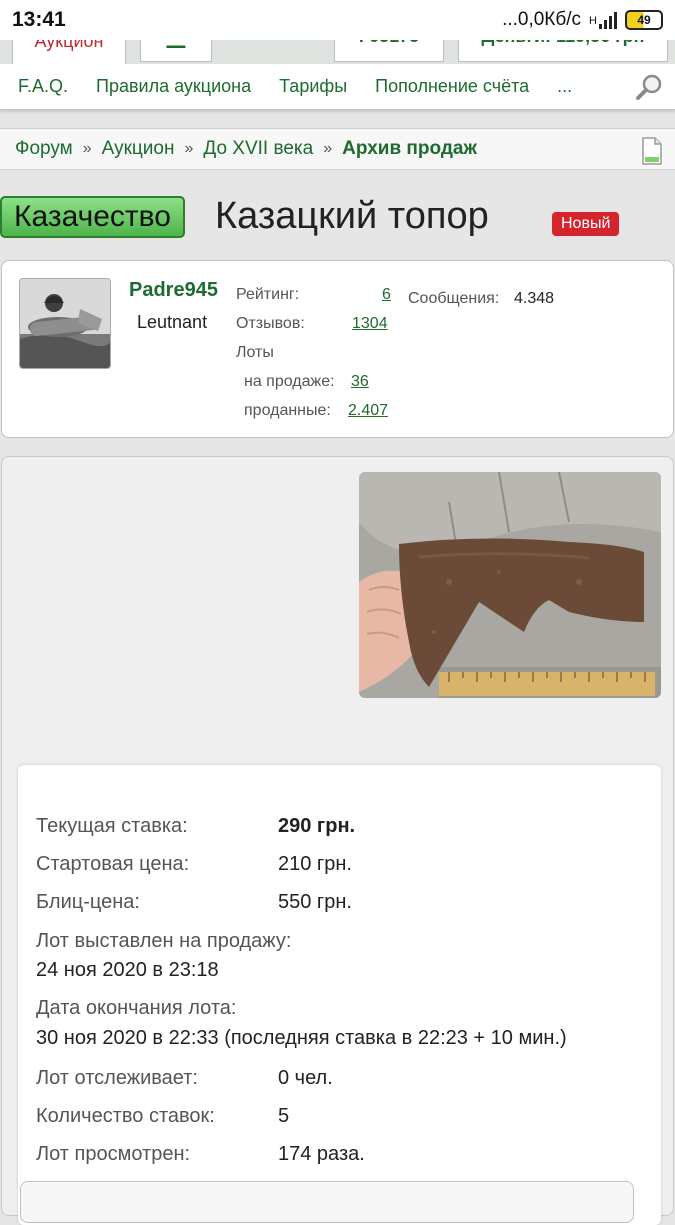 Image resolution: width=675 pixels, height=1225 pixels. Describe the element at coordinates (113, 1154) in the screenshot. I see `views-label: Лот просмотрен:` at that location.